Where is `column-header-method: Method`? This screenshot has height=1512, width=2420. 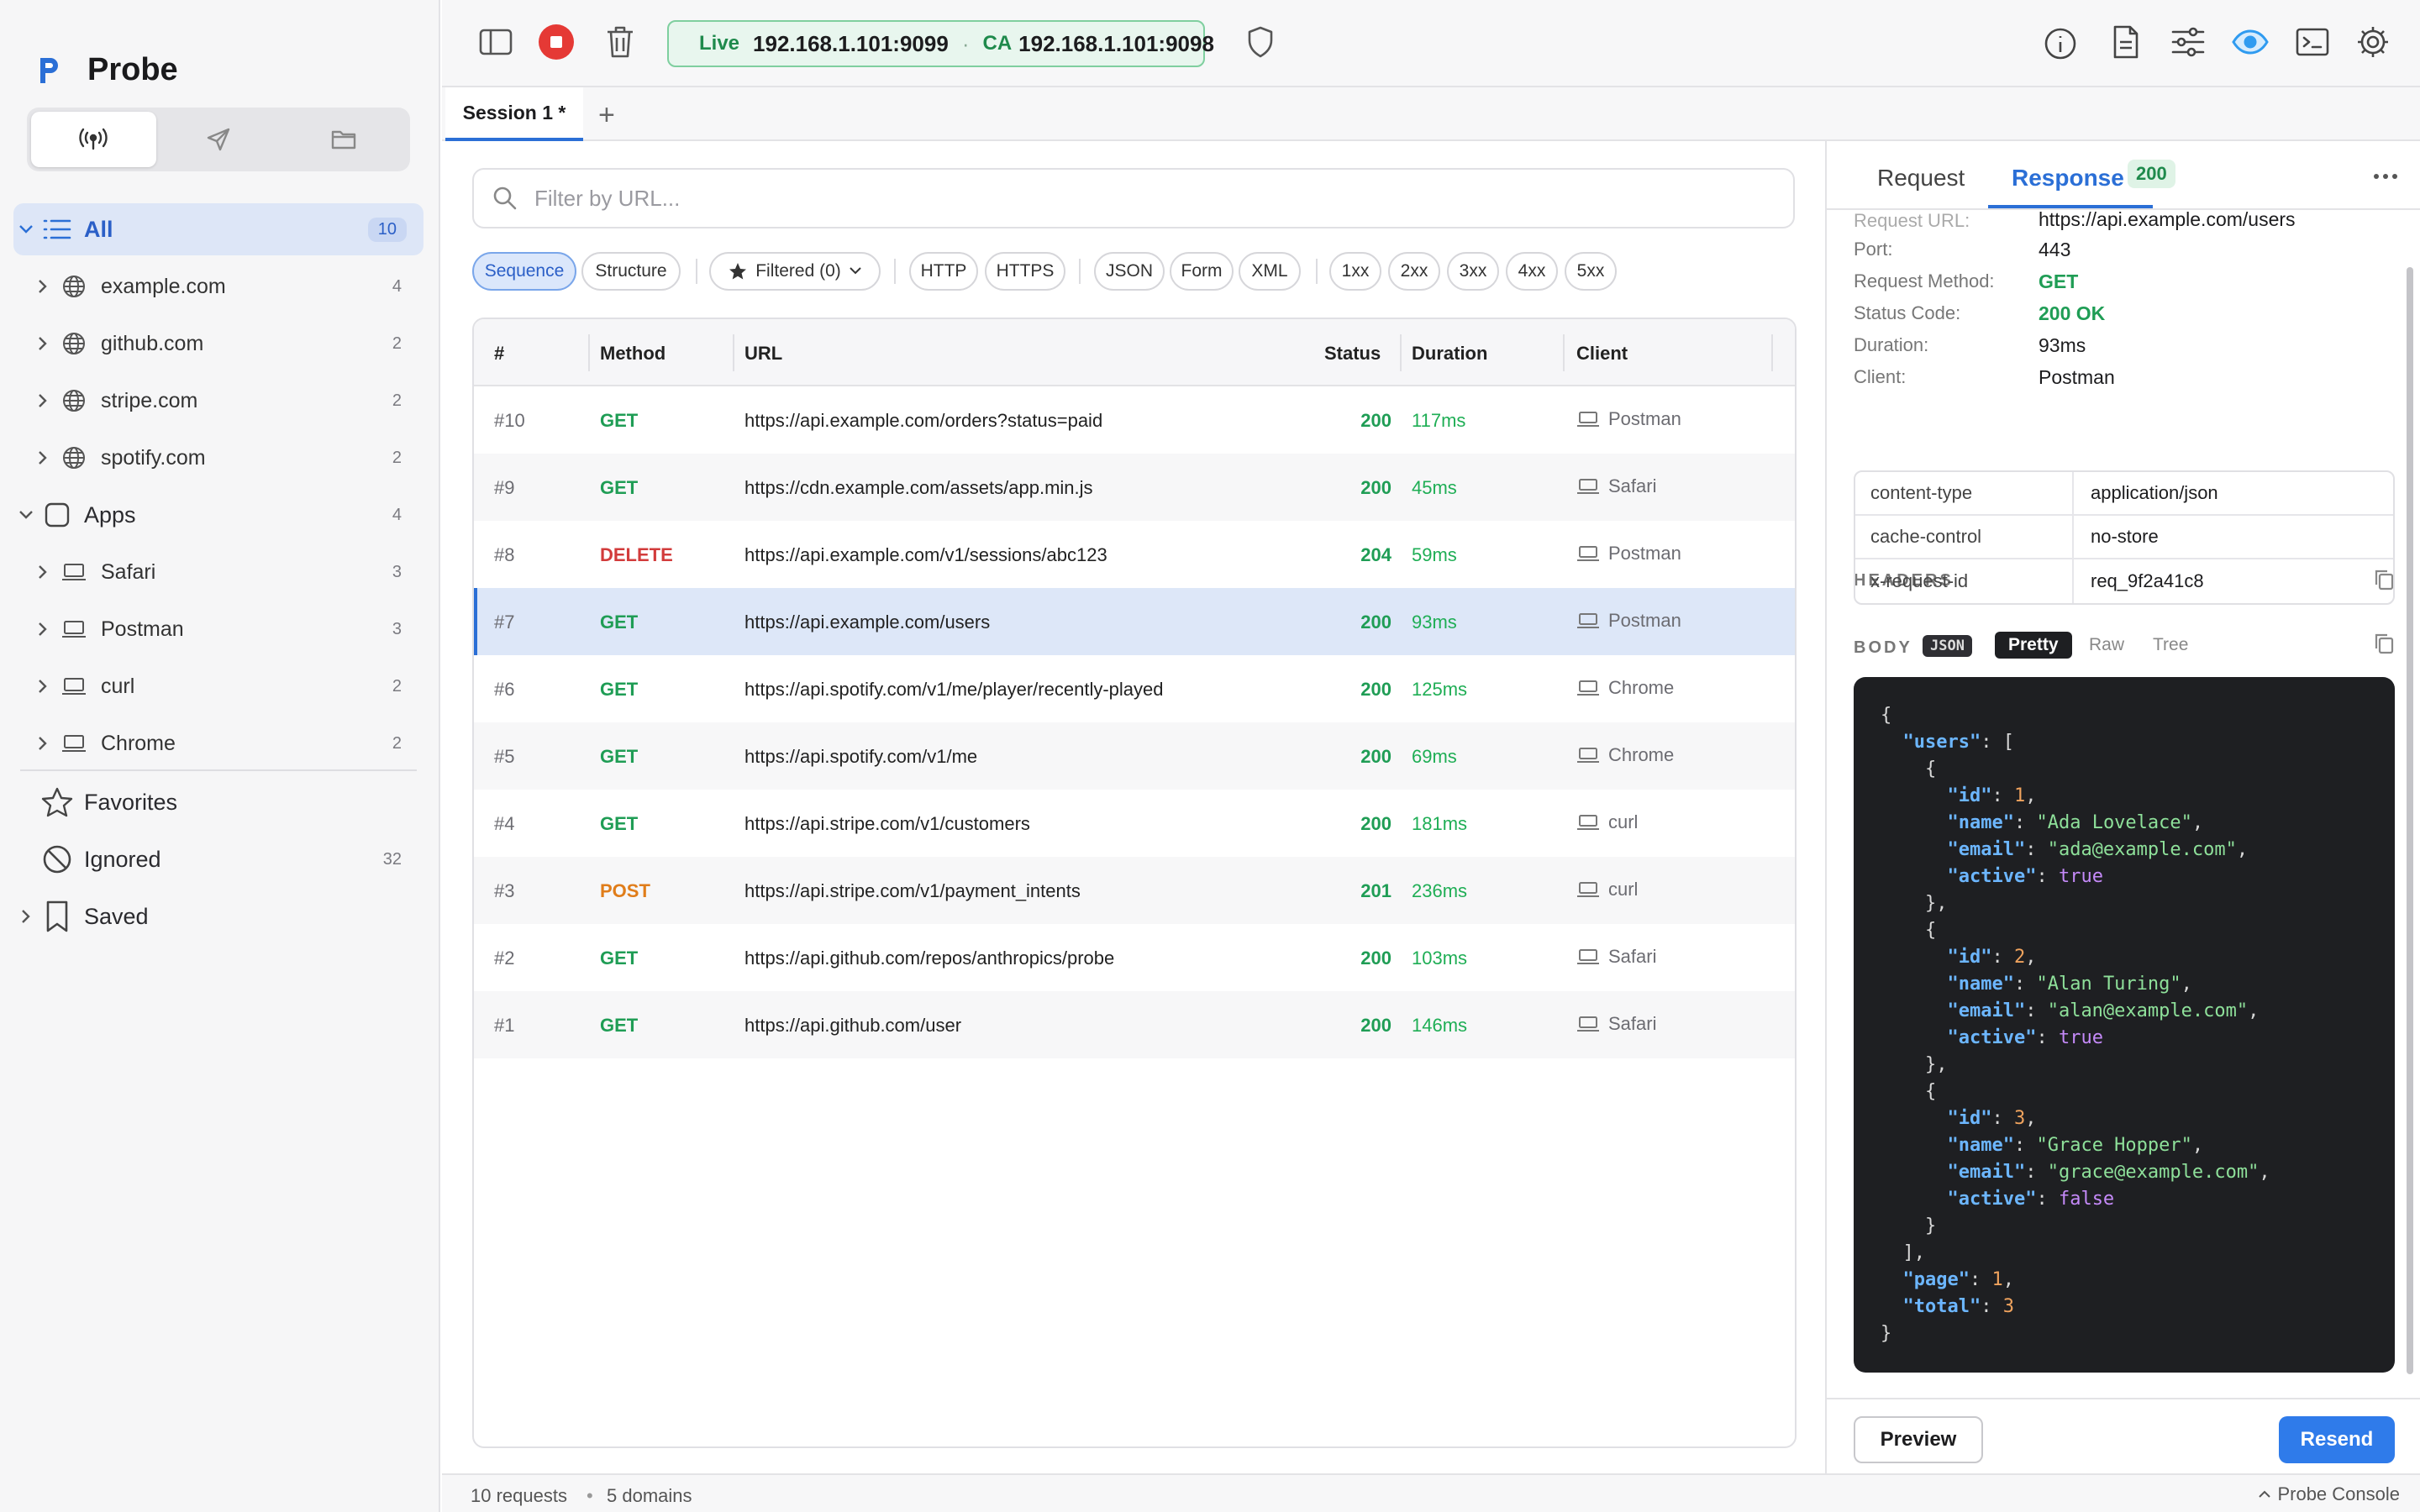 column-header-method: Method is located at coordinates (633, 354).